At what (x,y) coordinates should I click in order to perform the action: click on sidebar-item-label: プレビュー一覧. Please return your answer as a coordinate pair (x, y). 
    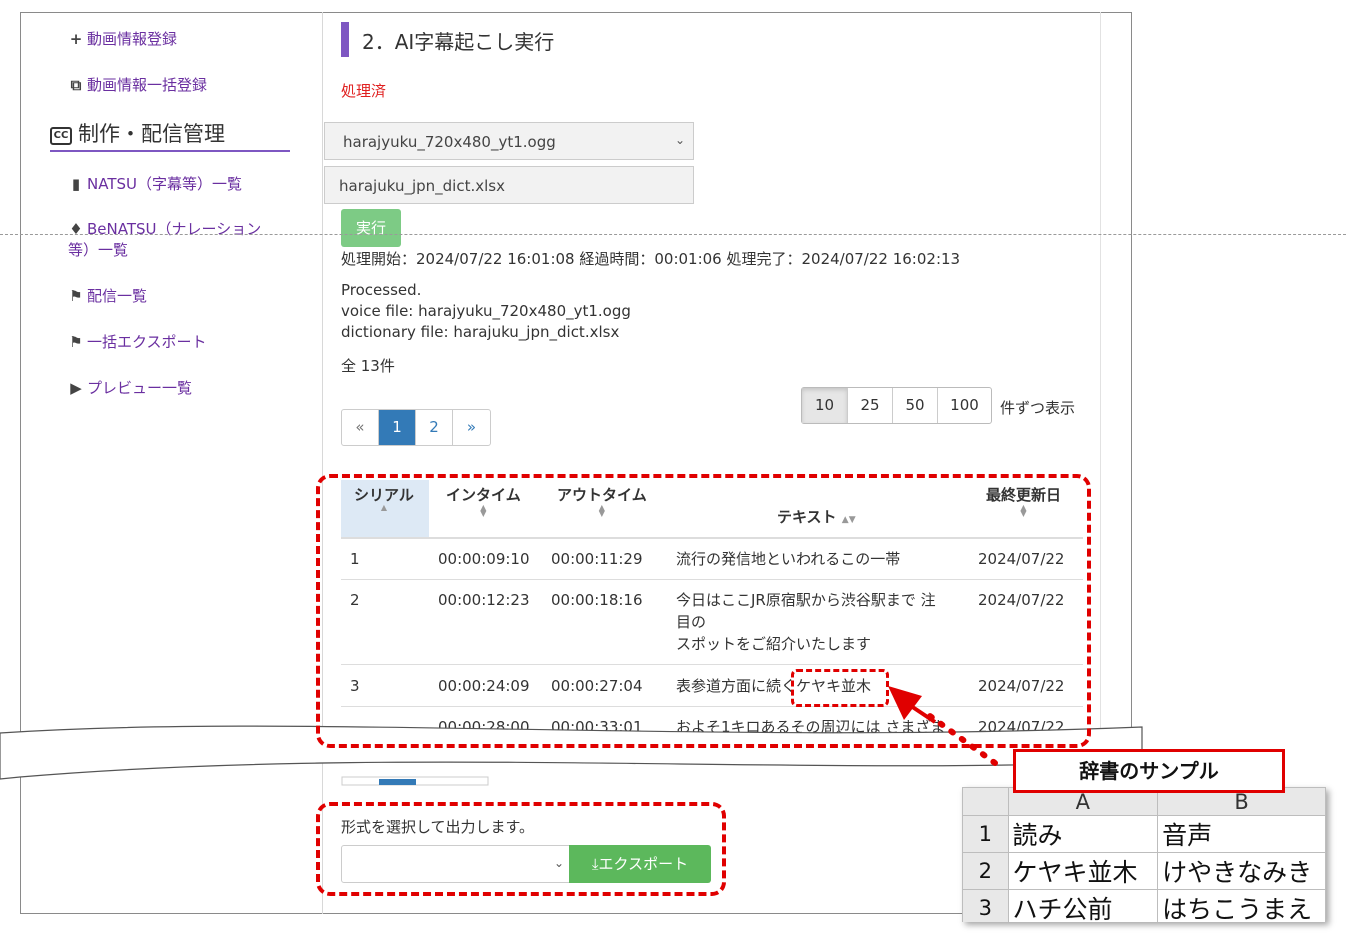
    Looking at the image, I should click on (140, 388).